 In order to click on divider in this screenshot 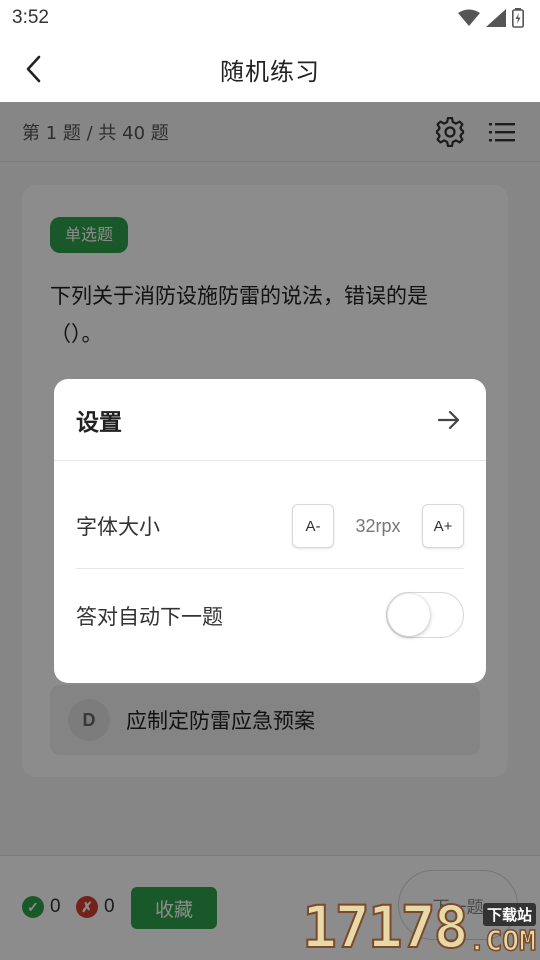, I will do `click(270, 568)`.